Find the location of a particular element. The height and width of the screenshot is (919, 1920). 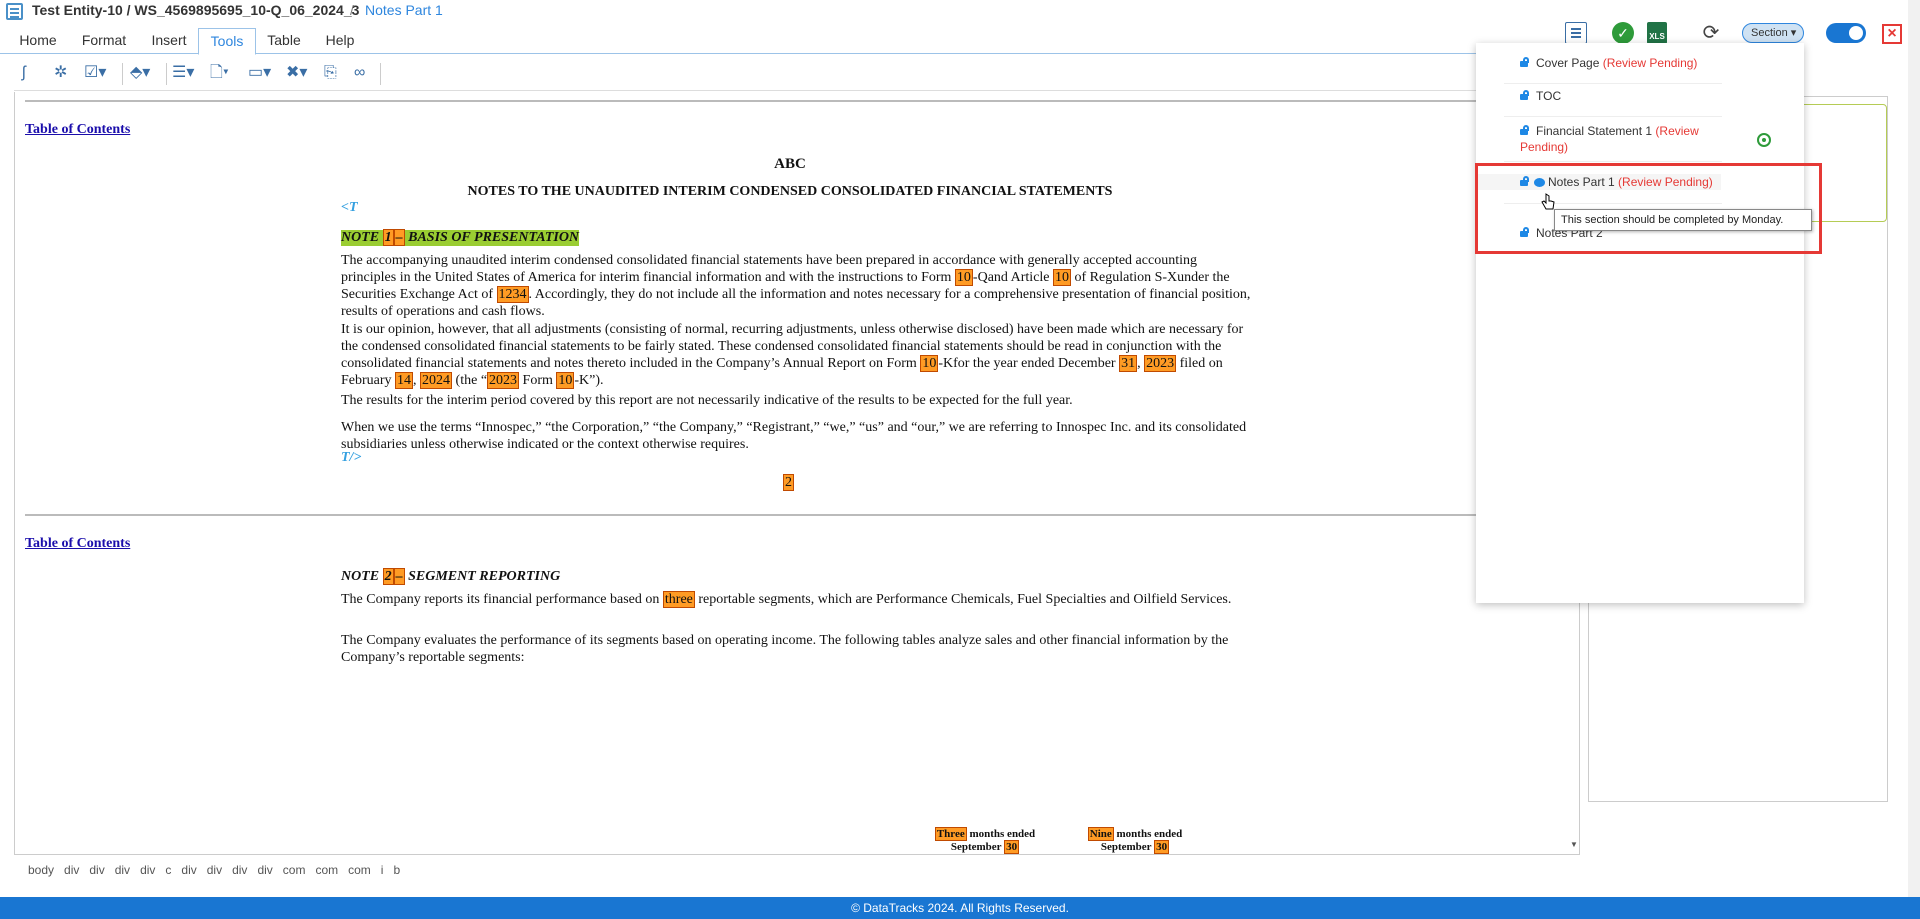

text-run: September is located at coordinates (977, 847).